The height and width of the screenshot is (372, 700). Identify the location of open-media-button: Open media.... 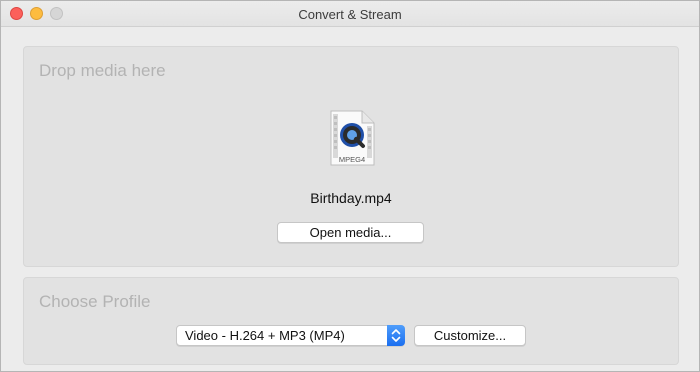
(350, 232).